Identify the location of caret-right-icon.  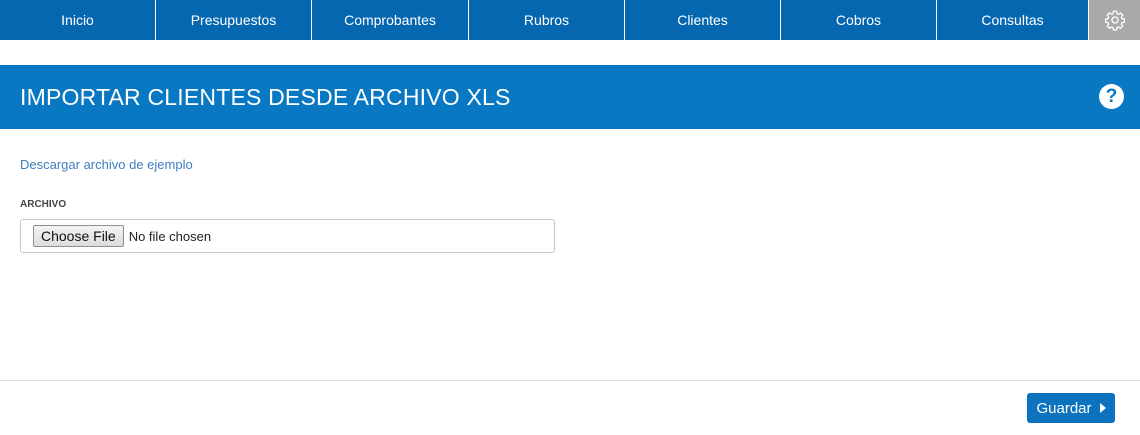
(1102, 408).